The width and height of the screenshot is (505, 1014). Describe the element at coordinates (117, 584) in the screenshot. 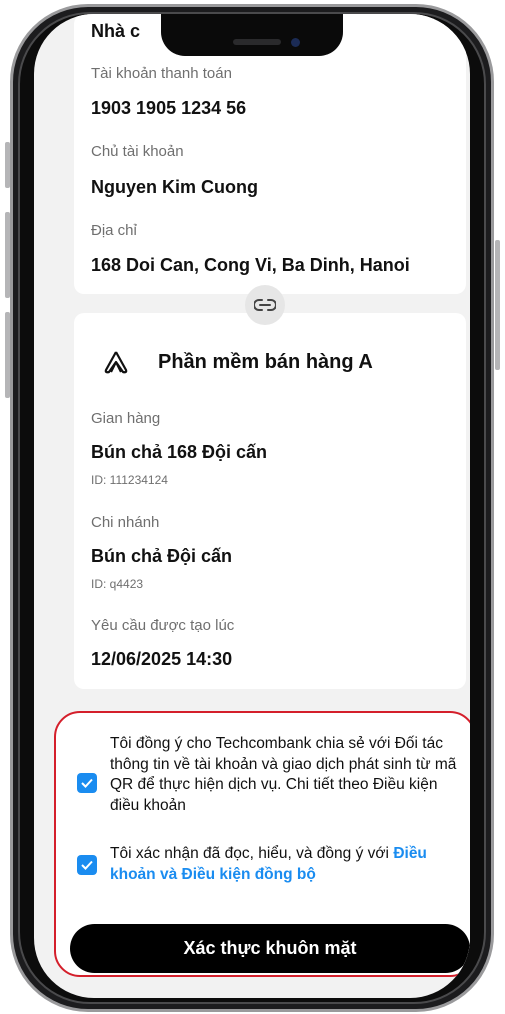

I see `branch-id: ID: q4423` at that location.